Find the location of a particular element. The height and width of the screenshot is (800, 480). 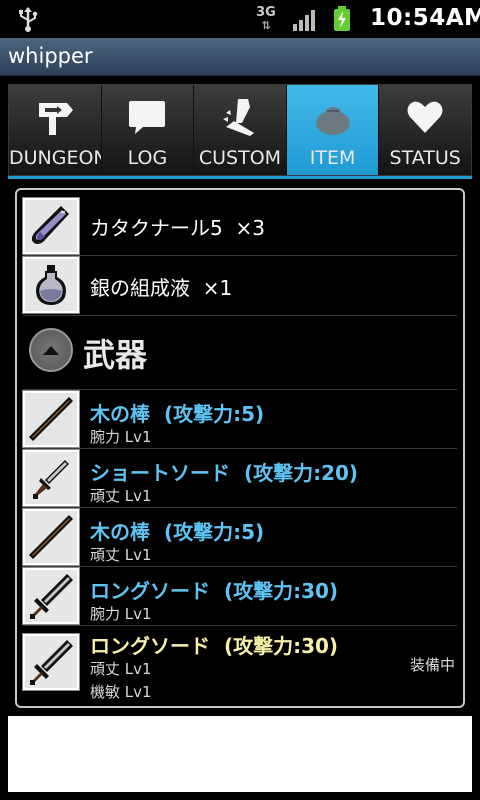

tab-indicator-line is located at coordinates (240, 177).